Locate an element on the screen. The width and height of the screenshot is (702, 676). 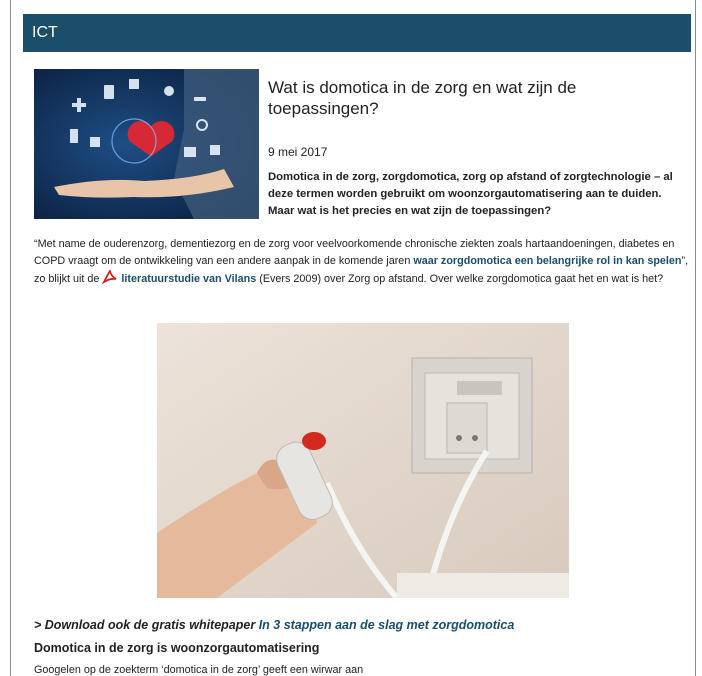
section-header: ICT is located at coordinates (357, 33).